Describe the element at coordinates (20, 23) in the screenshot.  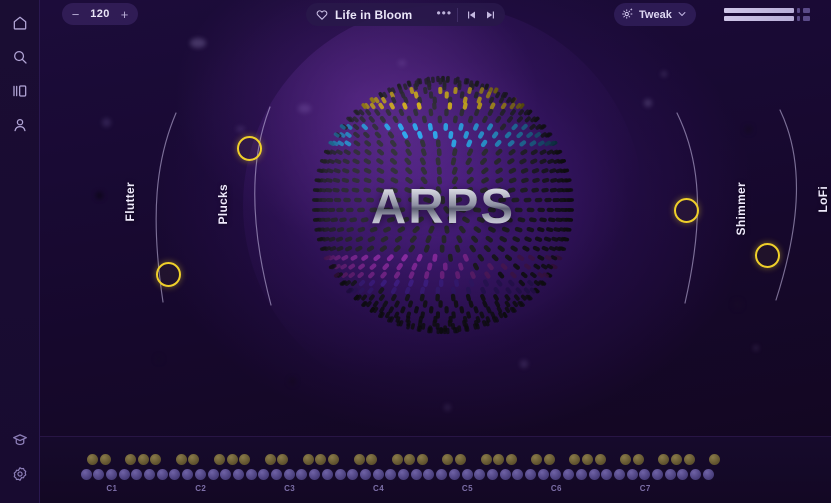
I see `sidebar-item-home` at that location.